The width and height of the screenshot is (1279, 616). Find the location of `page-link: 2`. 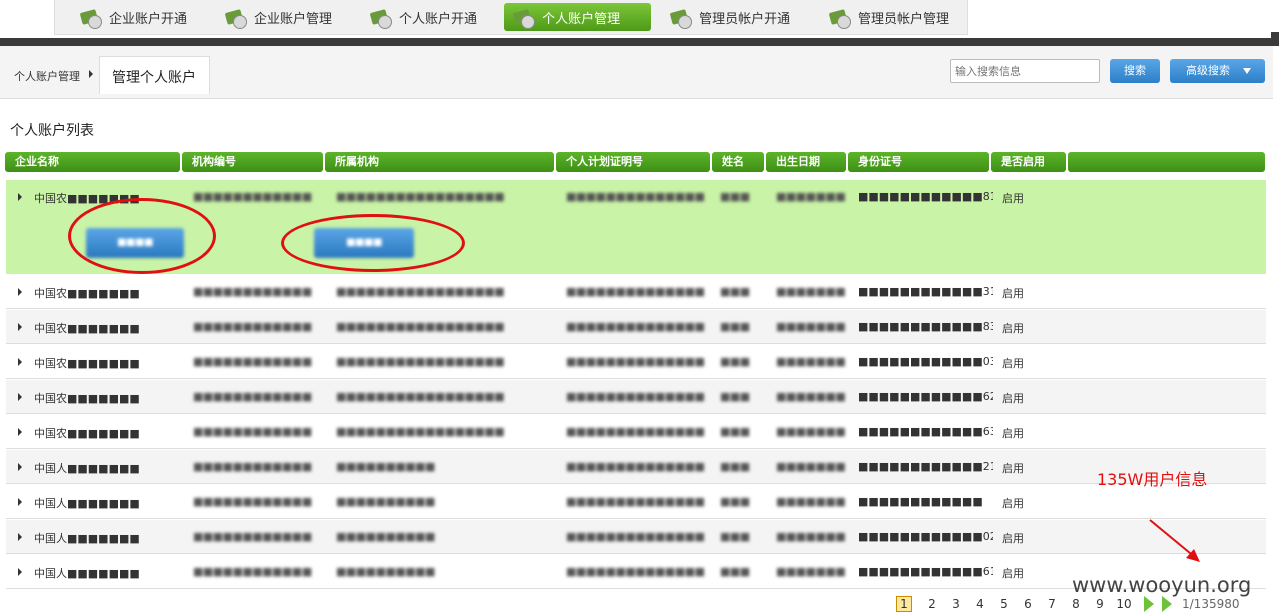

page-link: 2 is located at coordinates (932, 604).